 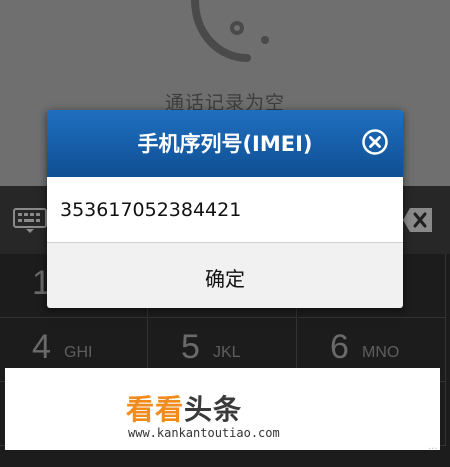 I want to click on key-letters: JKL, so click(x=227, y=352).